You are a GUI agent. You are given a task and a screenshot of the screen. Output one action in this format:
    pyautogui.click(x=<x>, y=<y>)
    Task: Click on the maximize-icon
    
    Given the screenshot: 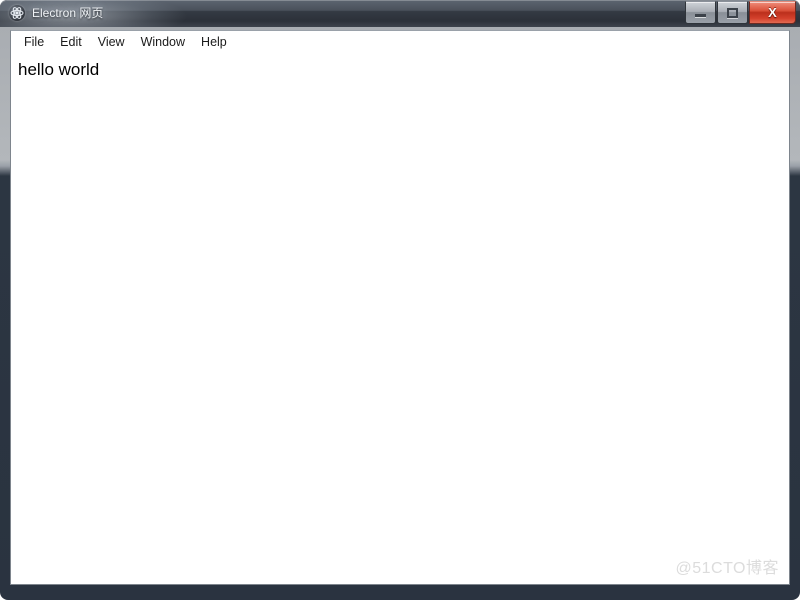 What is the action you would take?
    pyautogui.click(x=732, y=12)
    